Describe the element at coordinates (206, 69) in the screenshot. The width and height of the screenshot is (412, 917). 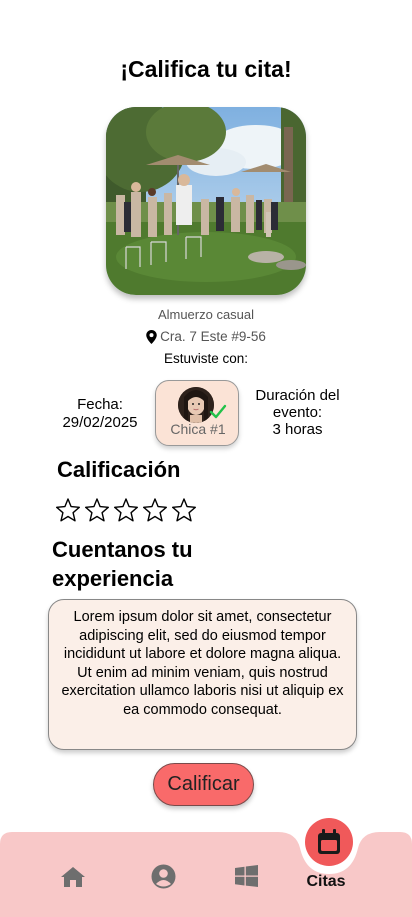
I see `page-title: ¡Califica tu cita!` at that location.